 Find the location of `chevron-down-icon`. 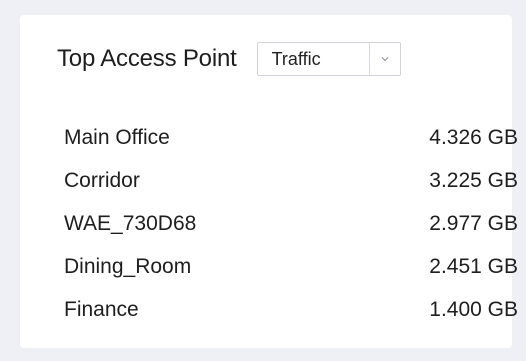

chevron-down-icon is located at coordinates (384, 59).